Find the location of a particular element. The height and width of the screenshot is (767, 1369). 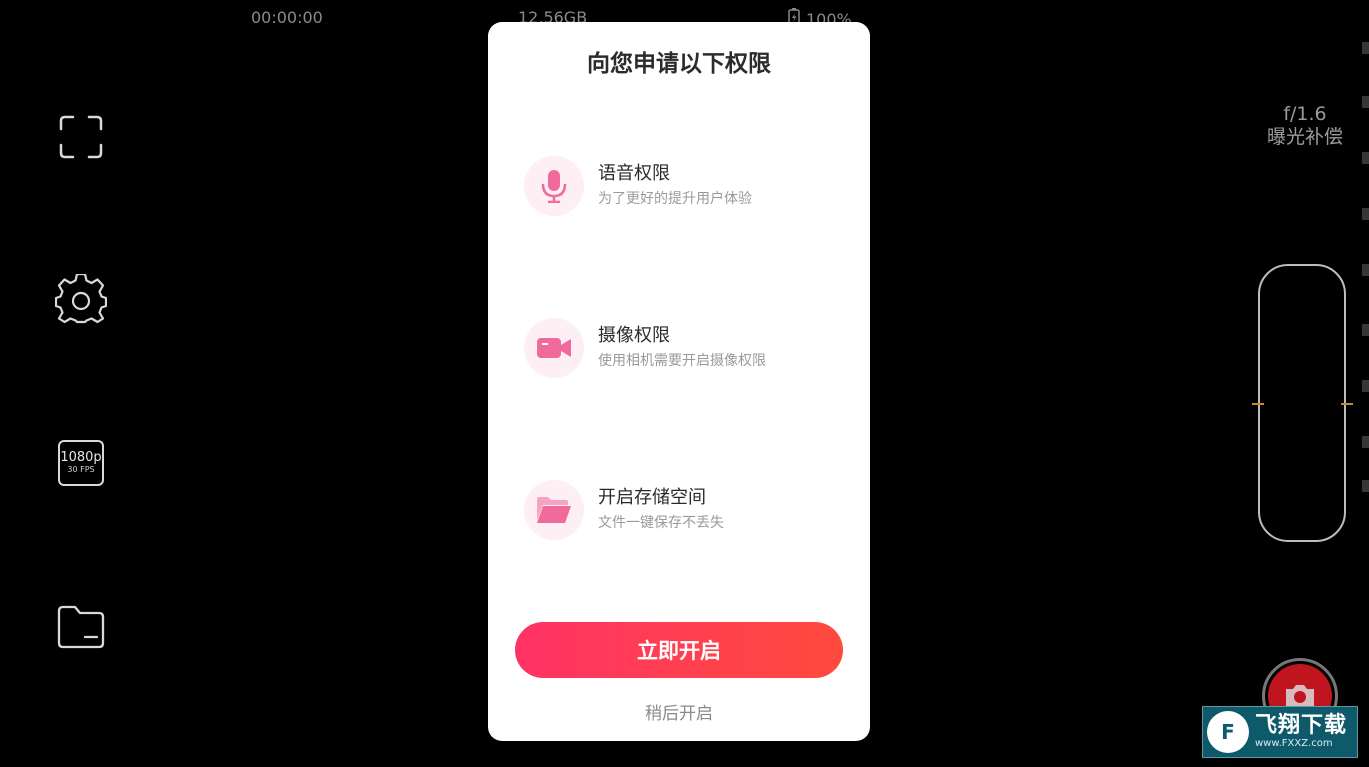

resolution-badge: 1080p 30 FPS is located at coordinates (81, 463).